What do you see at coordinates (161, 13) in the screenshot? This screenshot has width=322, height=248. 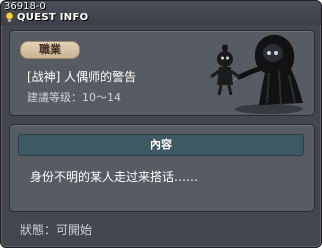 I see `title-bar: 36918-0 QUEST INFO` at bounding box center [161, 13].